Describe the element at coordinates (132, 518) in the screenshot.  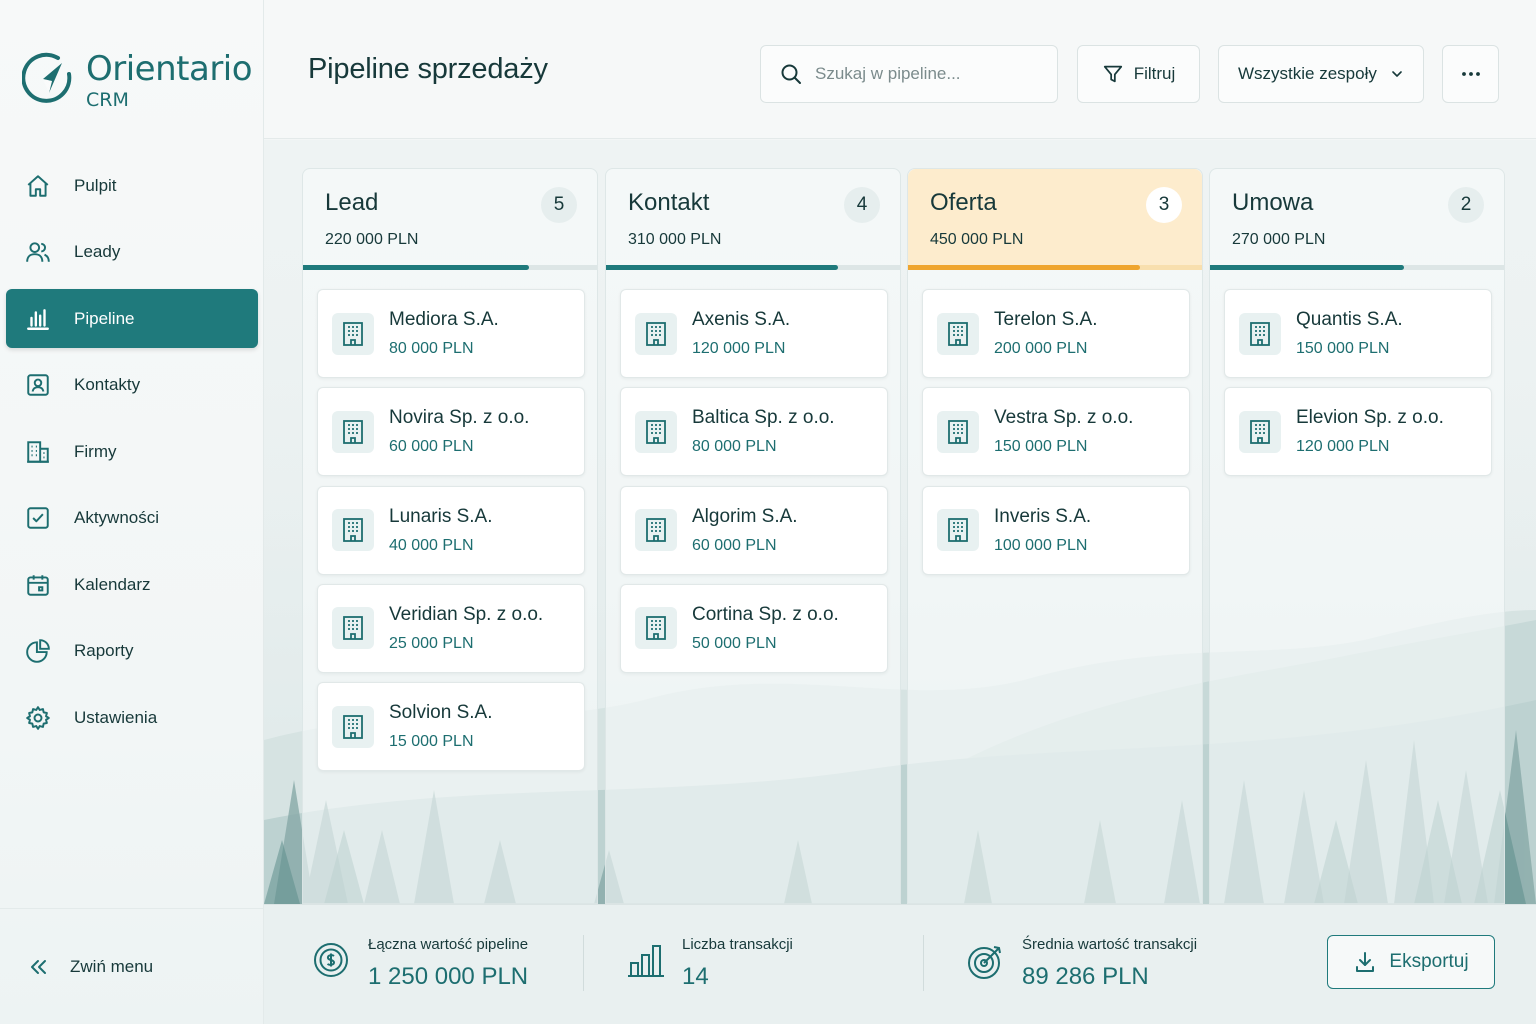
I see `sidebar-item-aktywnosci: Aktywności` at that location.